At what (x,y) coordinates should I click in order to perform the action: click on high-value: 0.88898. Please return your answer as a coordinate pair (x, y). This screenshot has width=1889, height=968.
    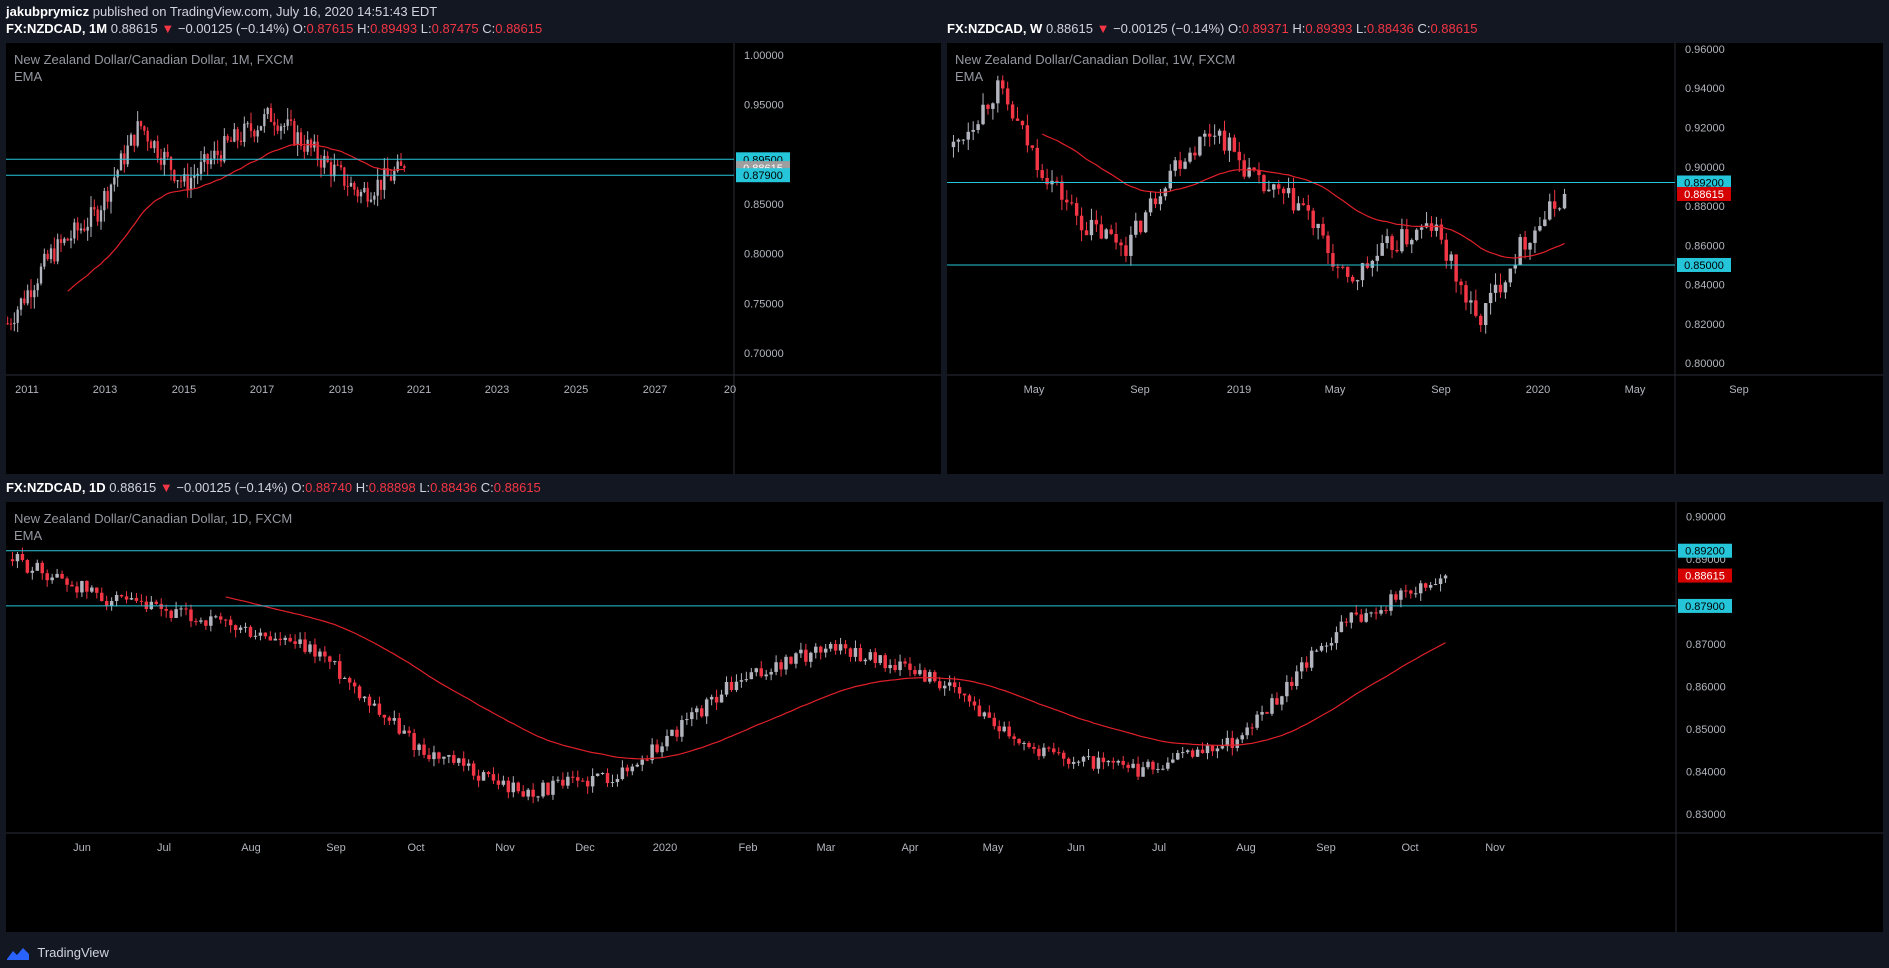
    Looking at the image, I should click on (392, 487).